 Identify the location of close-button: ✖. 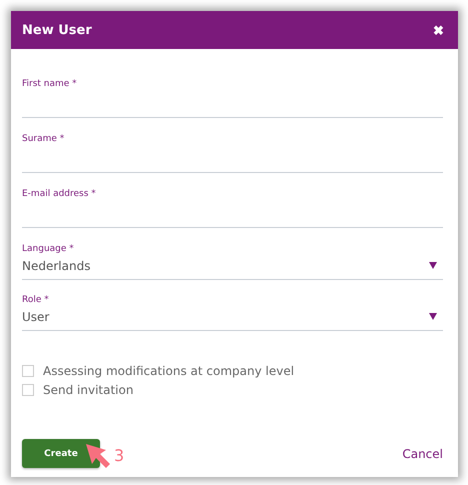
(438, 30).